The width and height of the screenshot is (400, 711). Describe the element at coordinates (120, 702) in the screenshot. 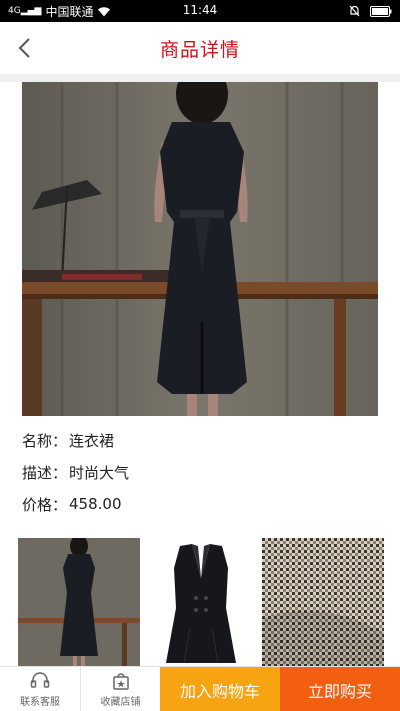

I see `favorite-shop-label: 收藏店铺` at that location.